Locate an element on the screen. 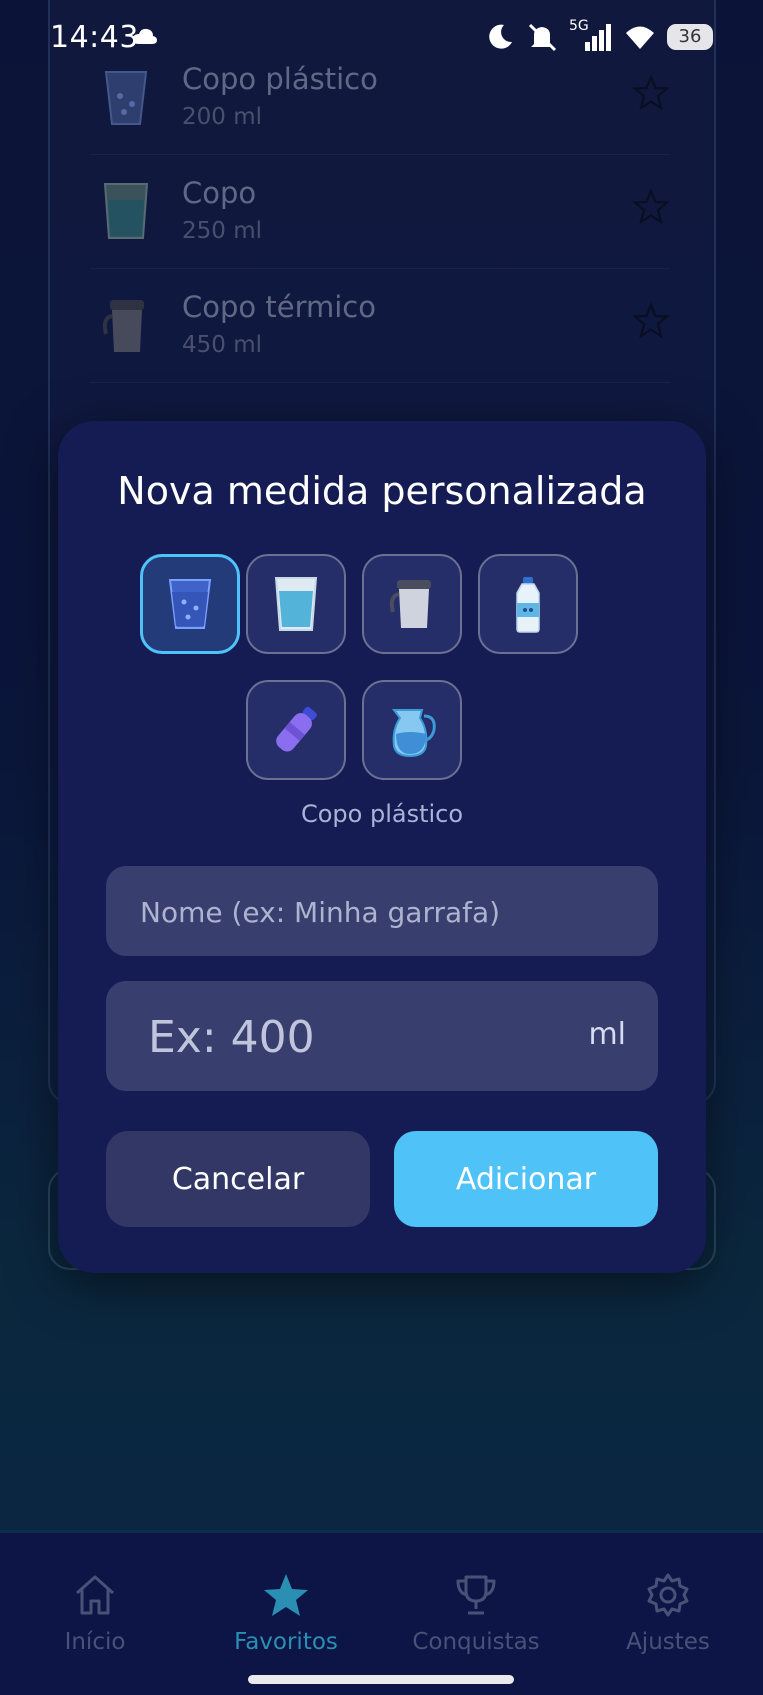 Image resolution: width=763 pixels, height=1695 pixels. icon-option-sports-bottle is located at coordinates (296, 730).